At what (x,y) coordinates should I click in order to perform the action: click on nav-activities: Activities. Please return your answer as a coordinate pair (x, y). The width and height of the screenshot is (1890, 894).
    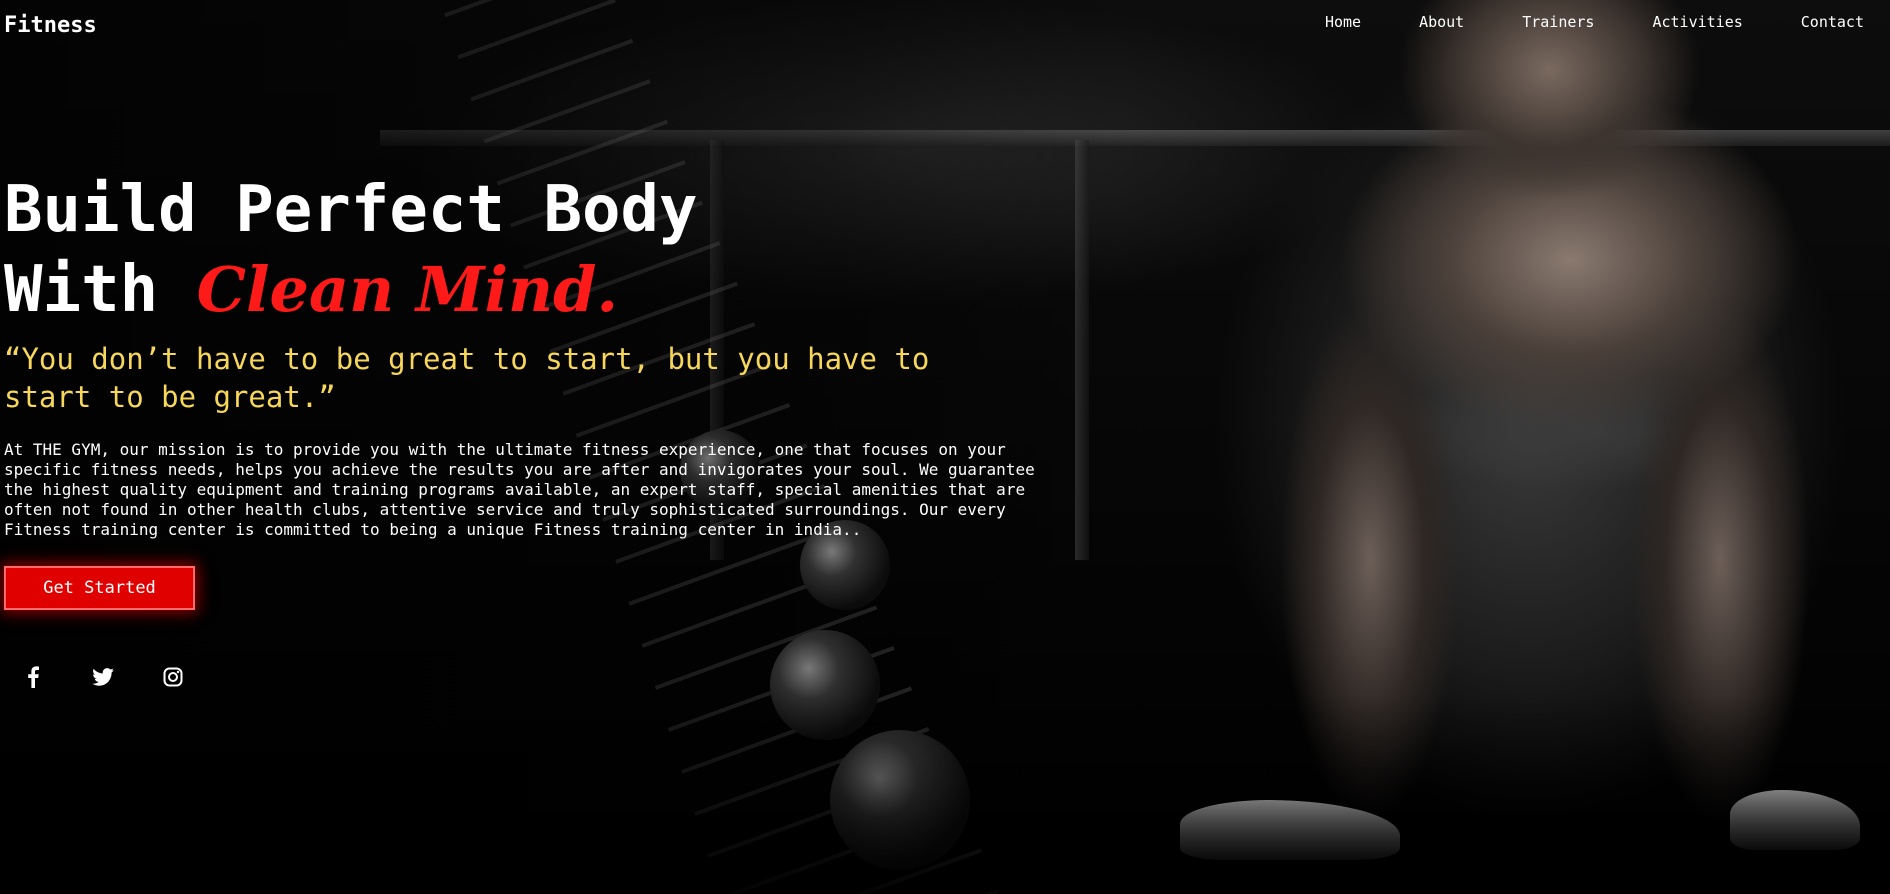
    Looking at the image, I should click on (1697, 22).